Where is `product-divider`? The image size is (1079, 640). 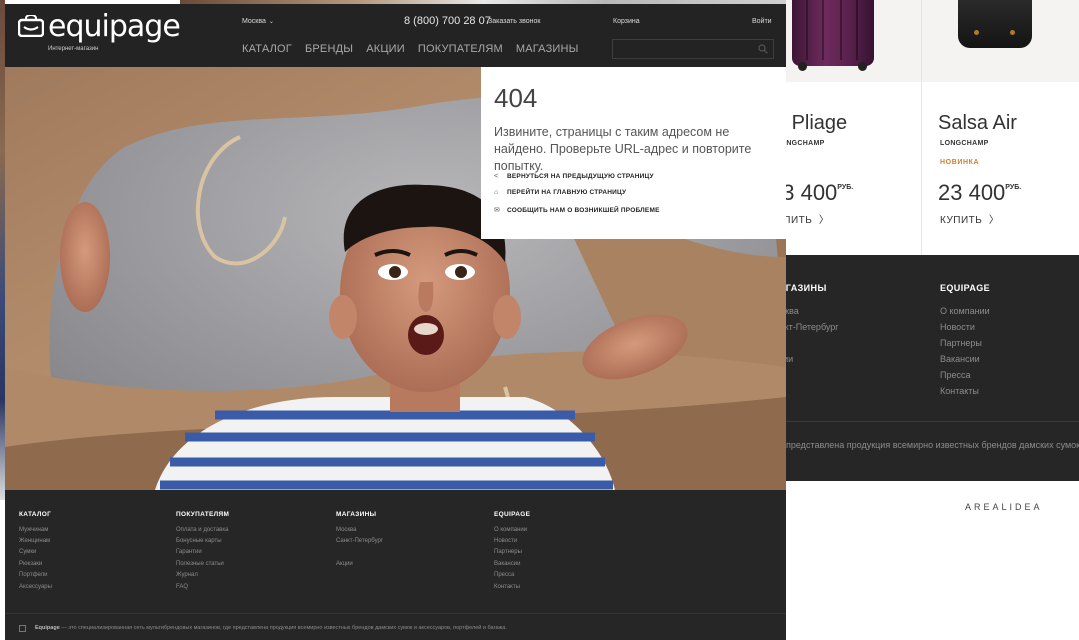
product-divider is located at coordinates (921, 127).